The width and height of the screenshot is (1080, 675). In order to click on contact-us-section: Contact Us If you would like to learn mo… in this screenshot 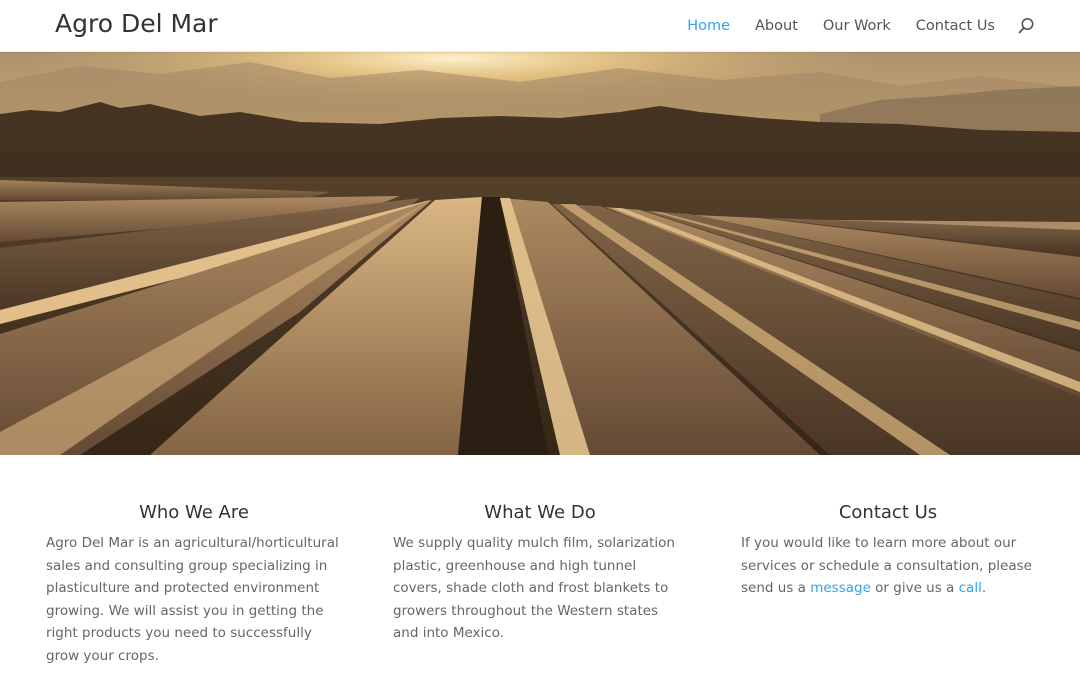, I will do `click(888, 550)`.